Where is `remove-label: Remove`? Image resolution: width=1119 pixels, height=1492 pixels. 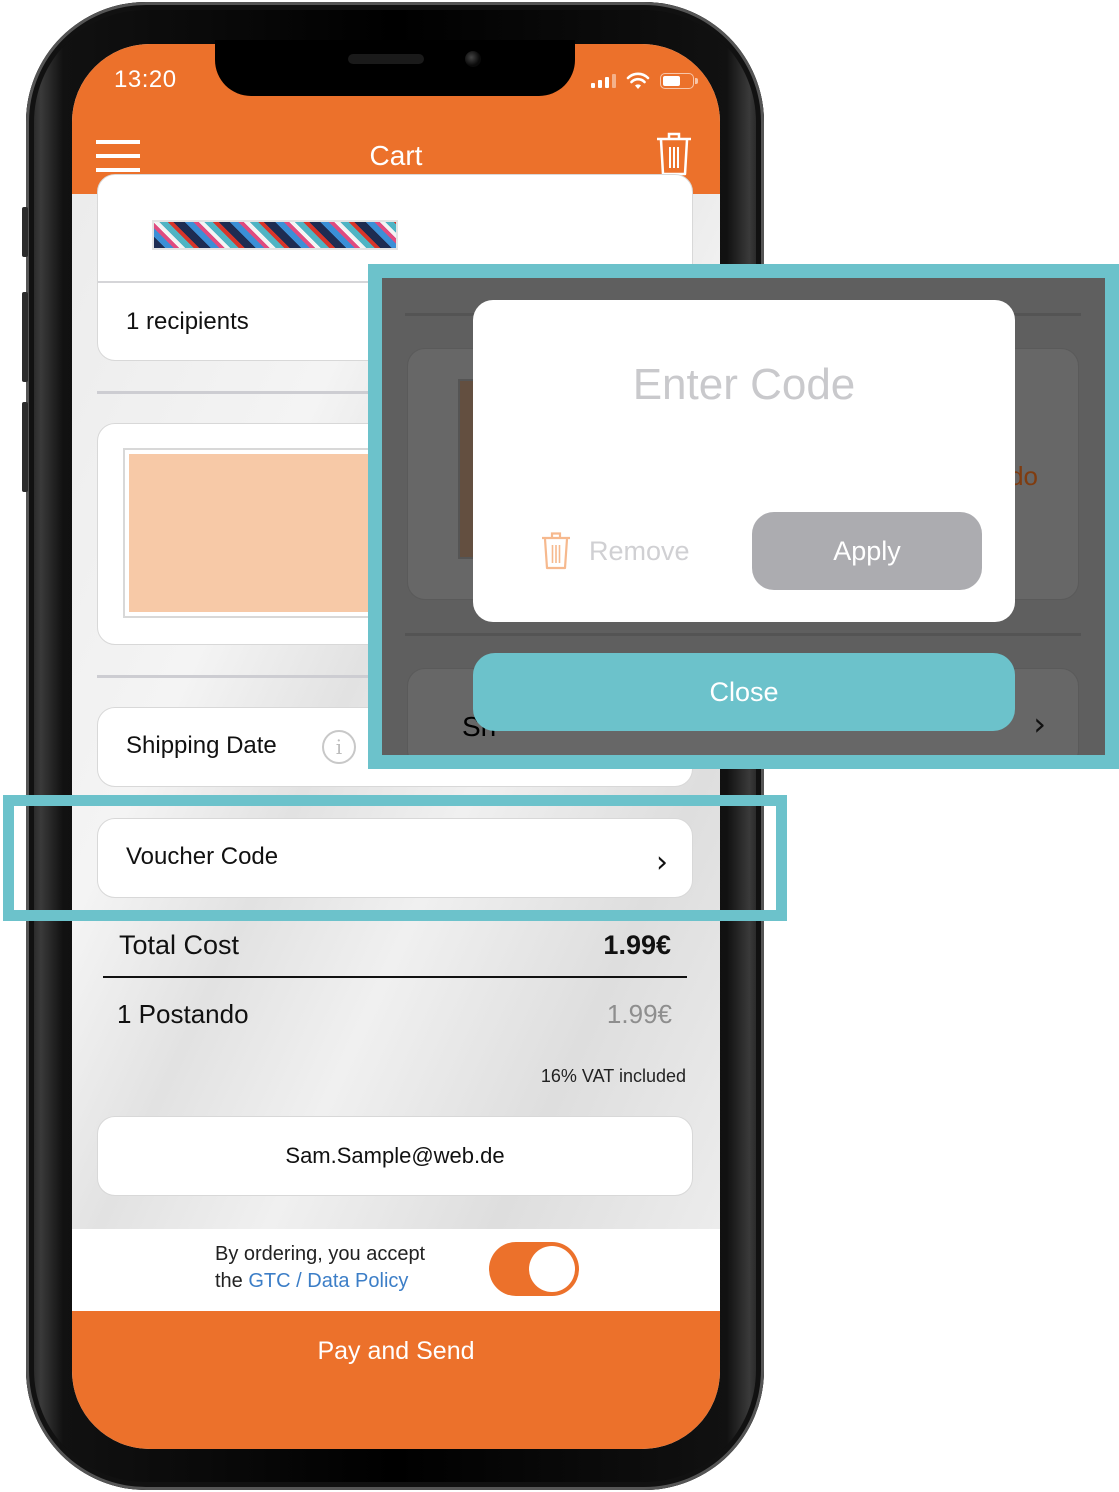
remove-label: Remove is located at coordinates (639, 550).